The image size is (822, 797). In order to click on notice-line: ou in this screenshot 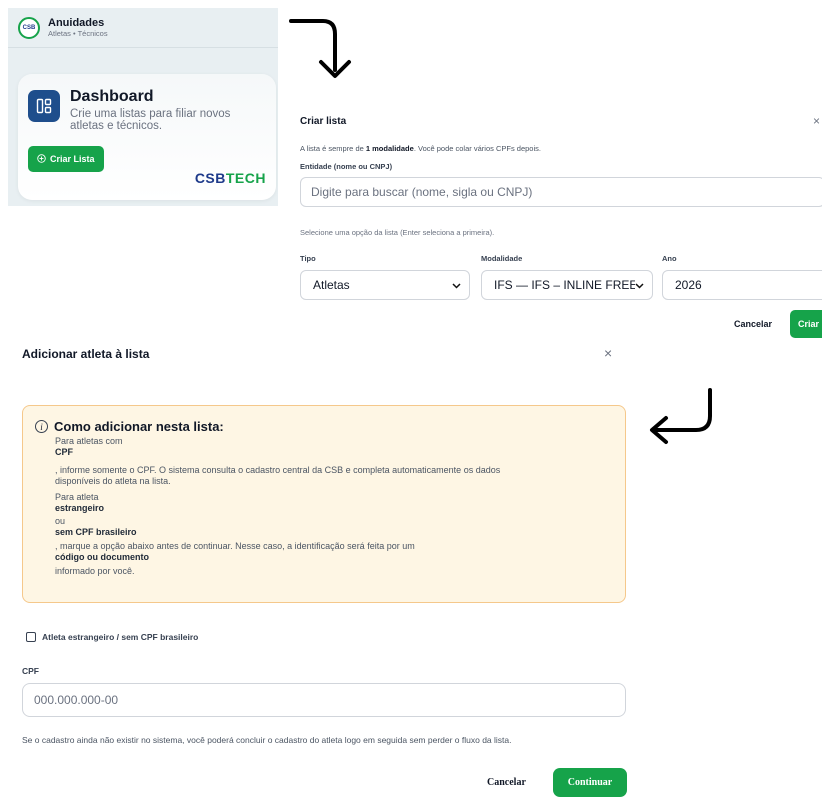, I will do `click(60, 521)`.